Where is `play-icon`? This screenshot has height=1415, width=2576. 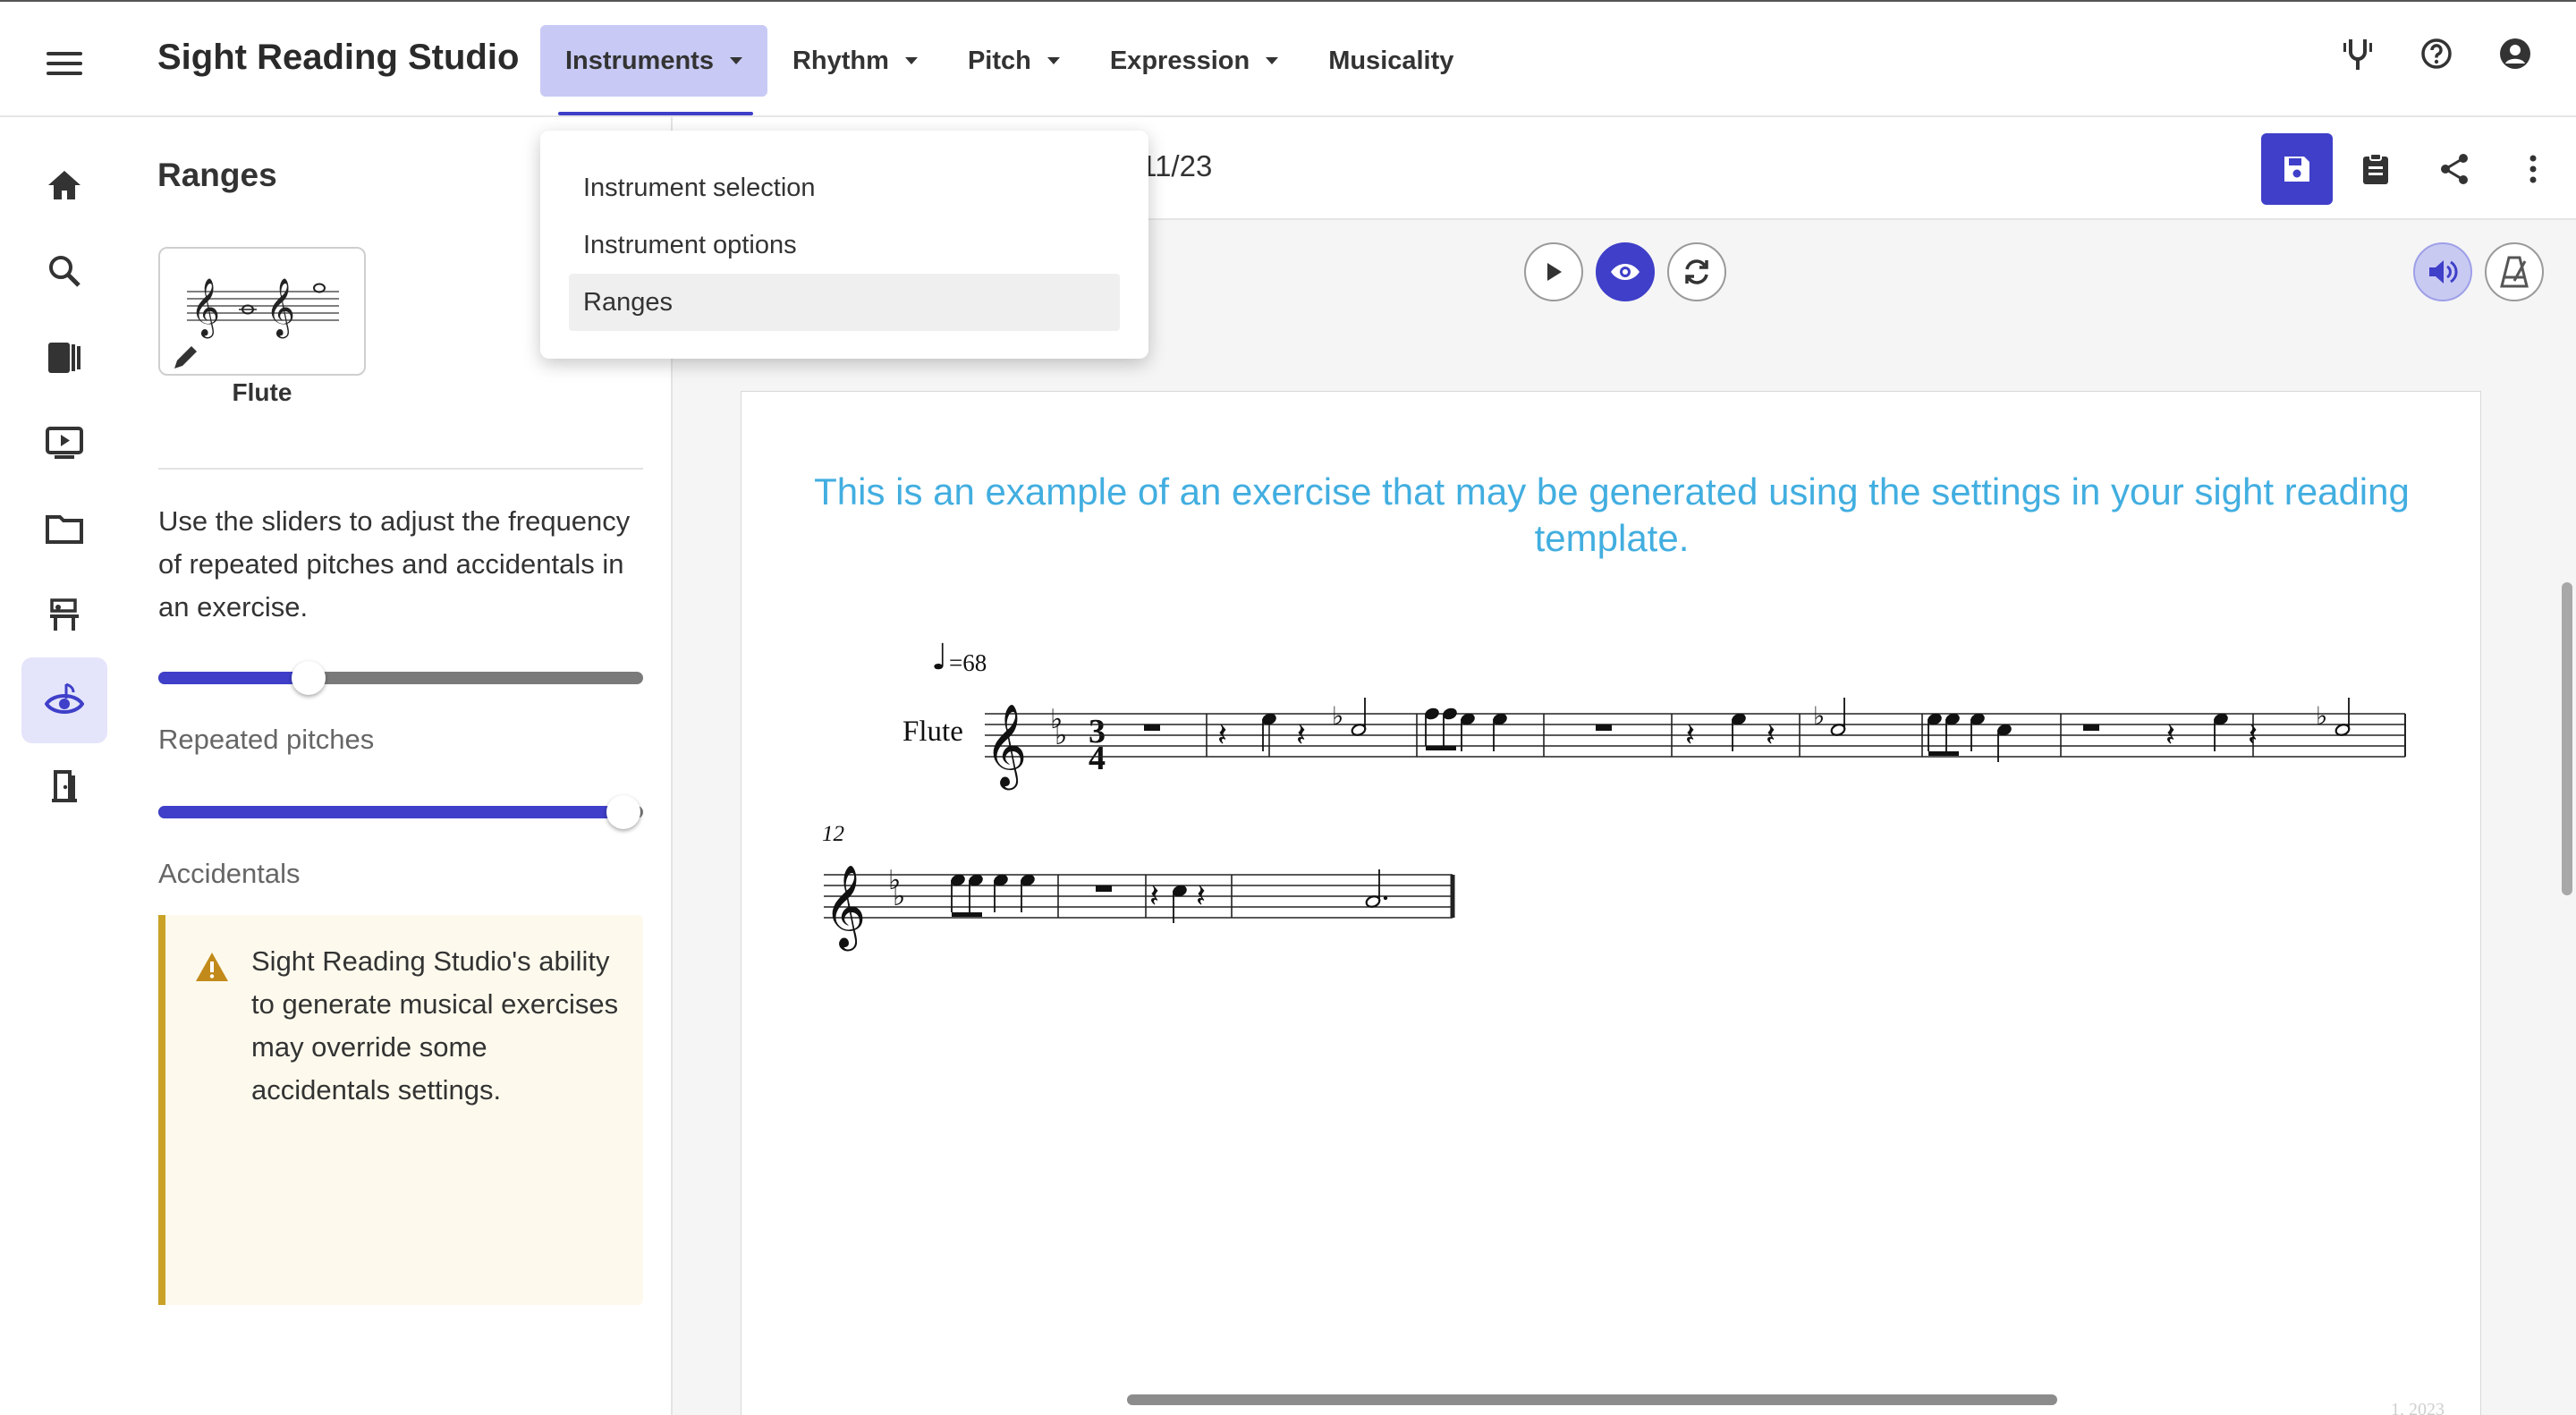 play-icon is located at coordinates (1554, 272).